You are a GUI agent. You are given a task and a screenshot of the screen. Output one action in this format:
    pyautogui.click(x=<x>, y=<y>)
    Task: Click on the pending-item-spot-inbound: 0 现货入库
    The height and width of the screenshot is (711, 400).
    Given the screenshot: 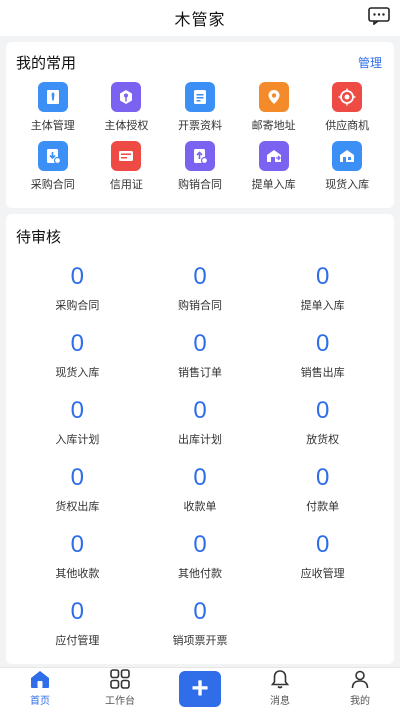 What is the action you would take?
    pyautogui.click(x=77, y=362)
    